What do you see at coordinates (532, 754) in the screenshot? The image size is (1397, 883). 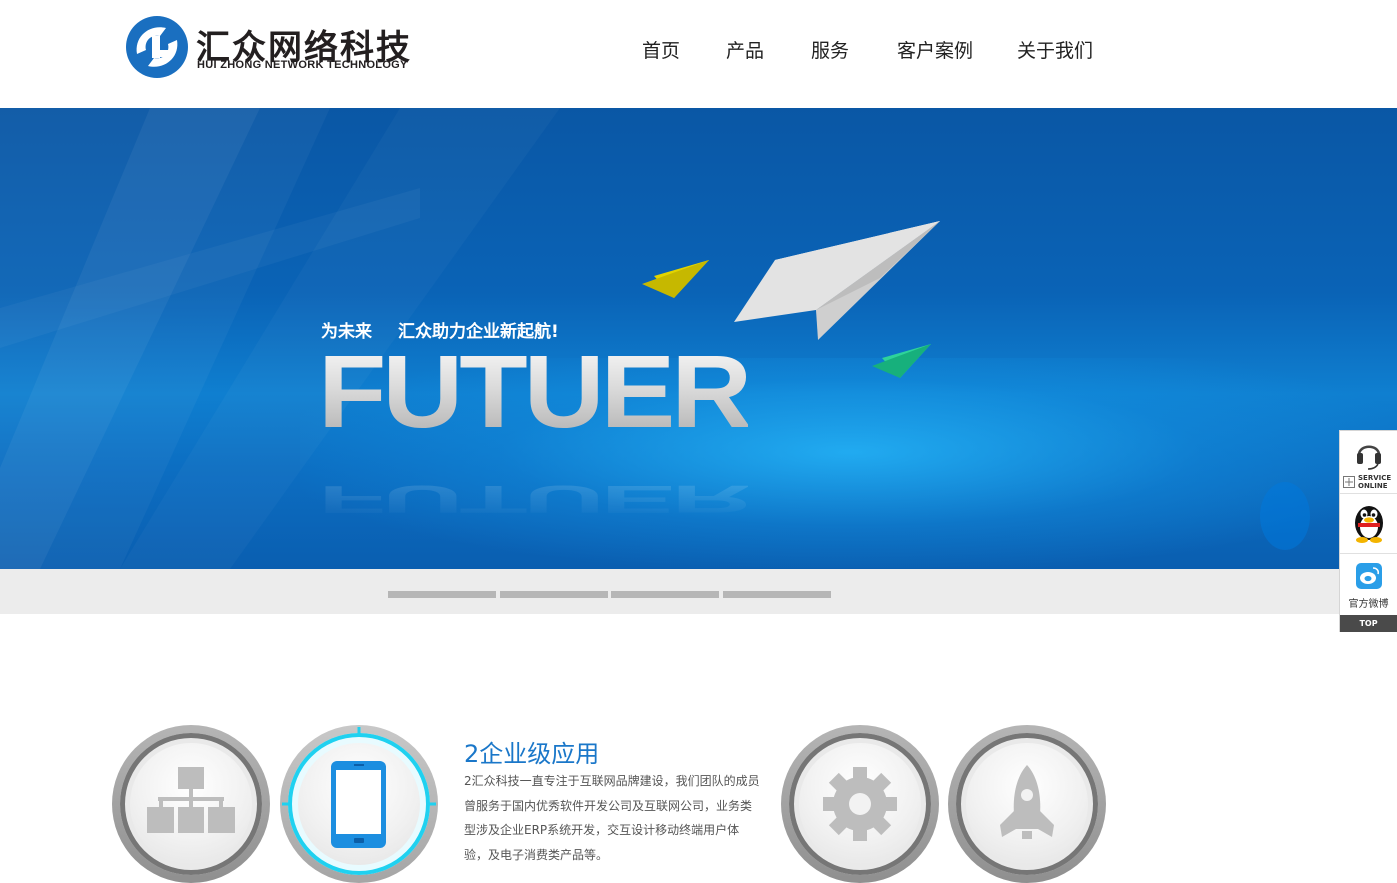 I see `feature-title: 2企业级应用` at bounding box center [532, 754].